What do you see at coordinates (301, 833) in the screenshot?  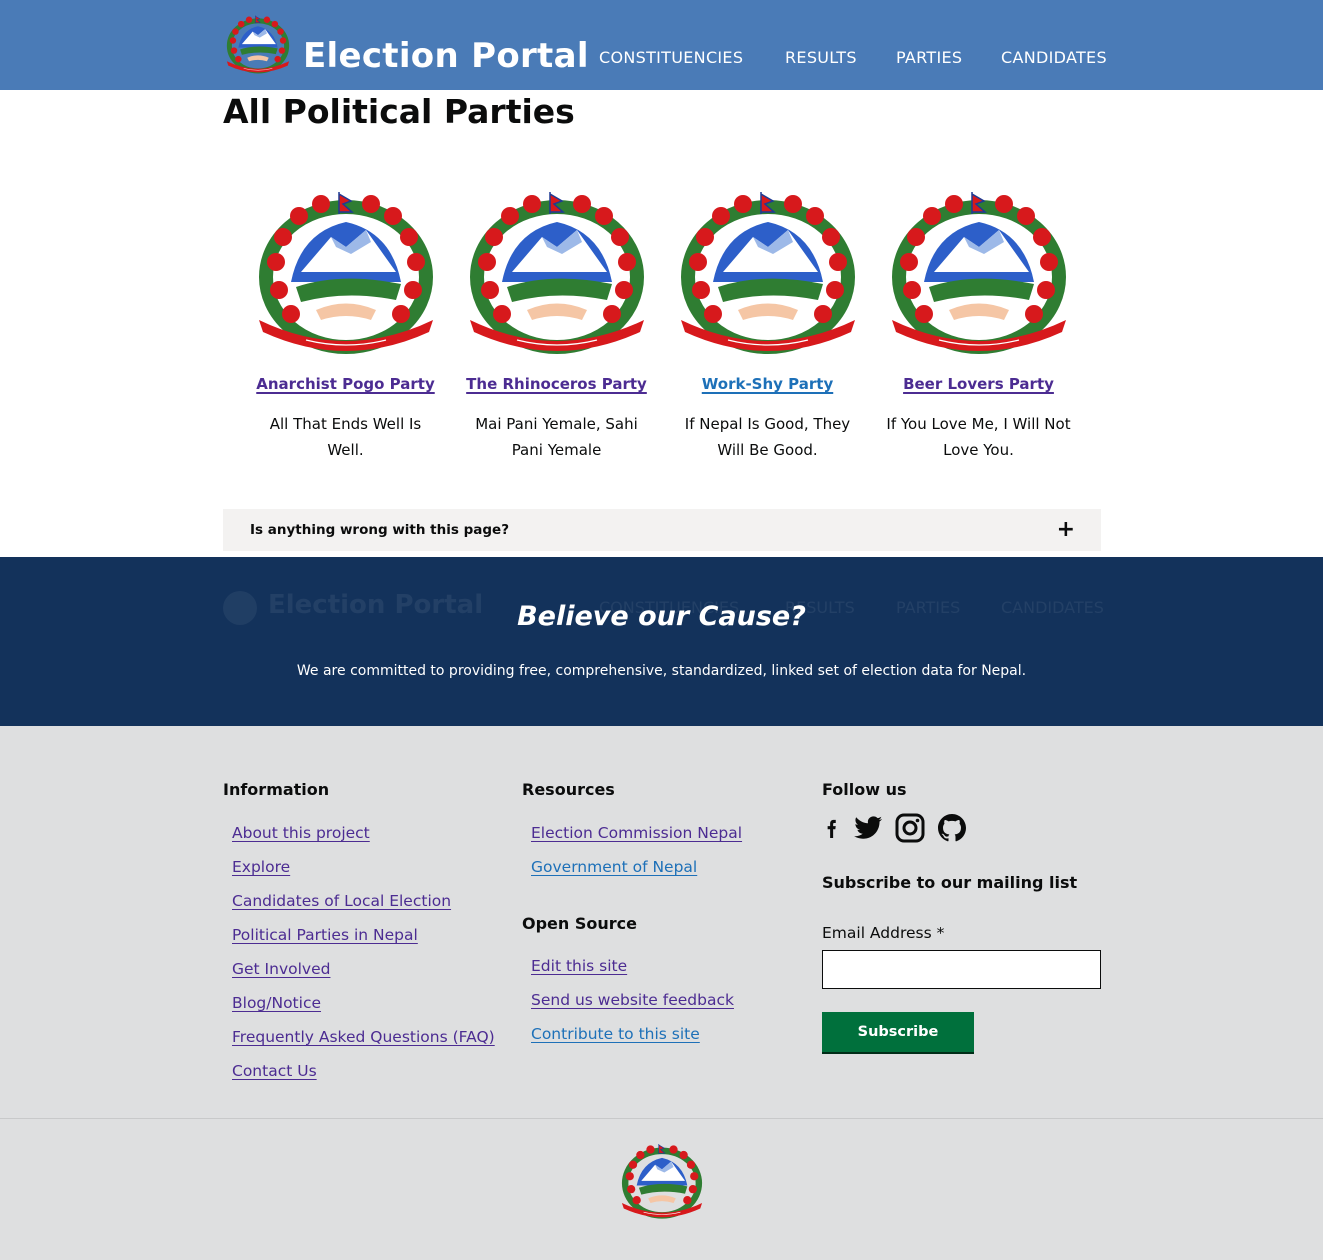 I see `footer-link-about: About this project` at bounding box center [301, 833].